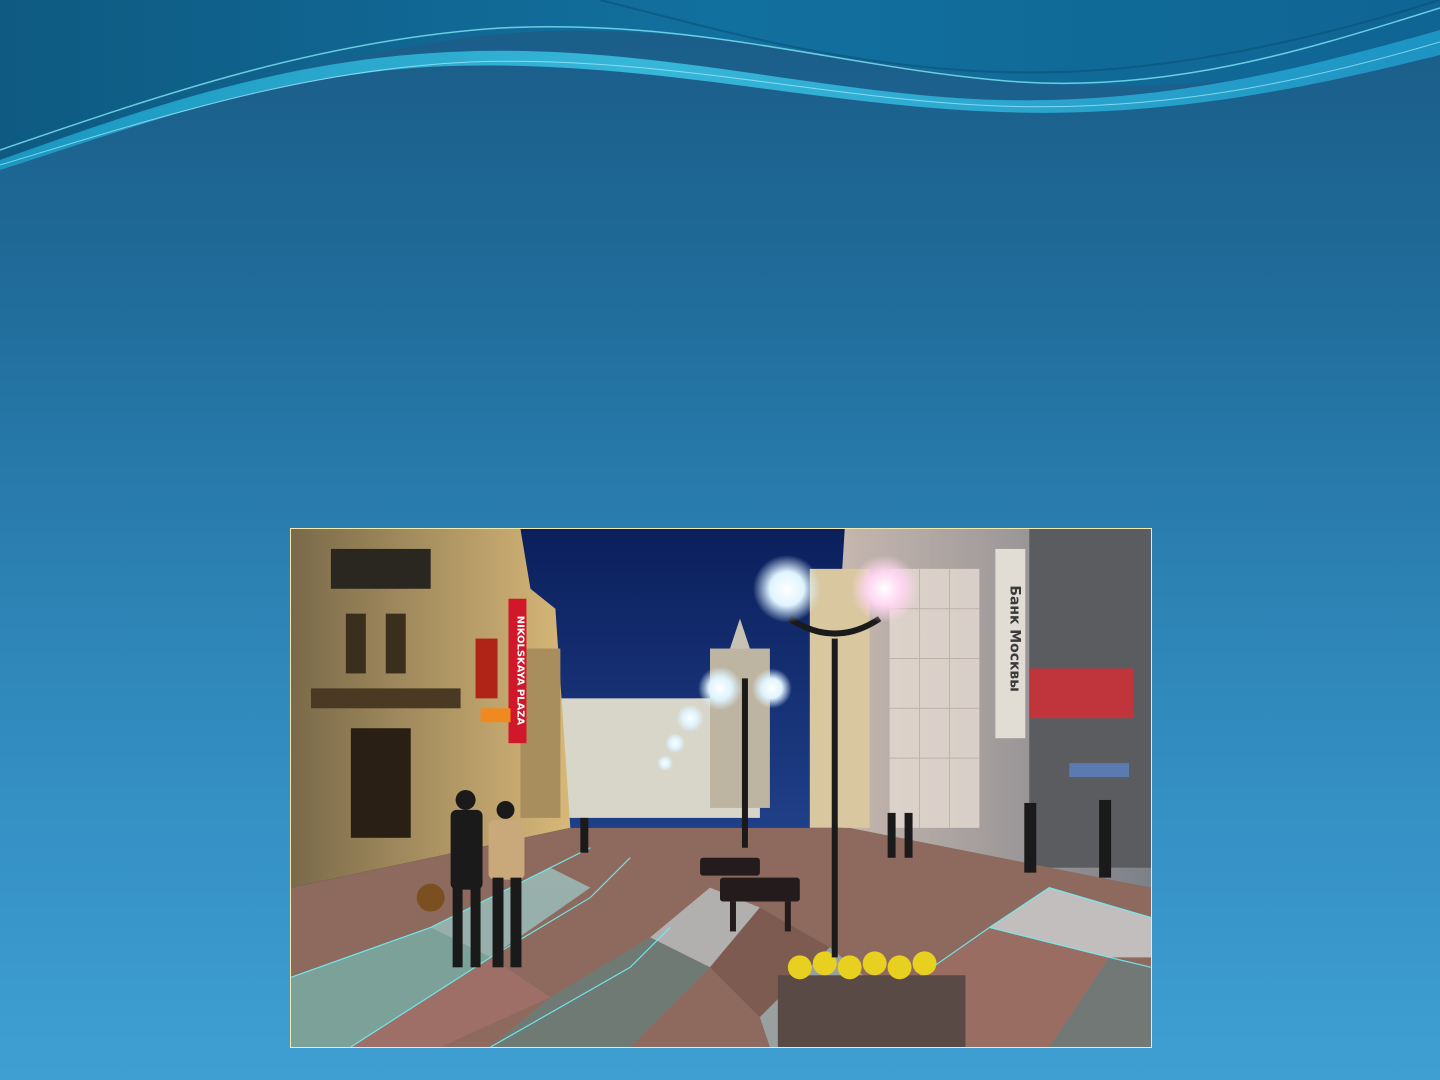 Image resolution: width=1440 pixels, height=1080 pixels. I want to click on bank-sign: Банк Москвы, so click(1014, 638).